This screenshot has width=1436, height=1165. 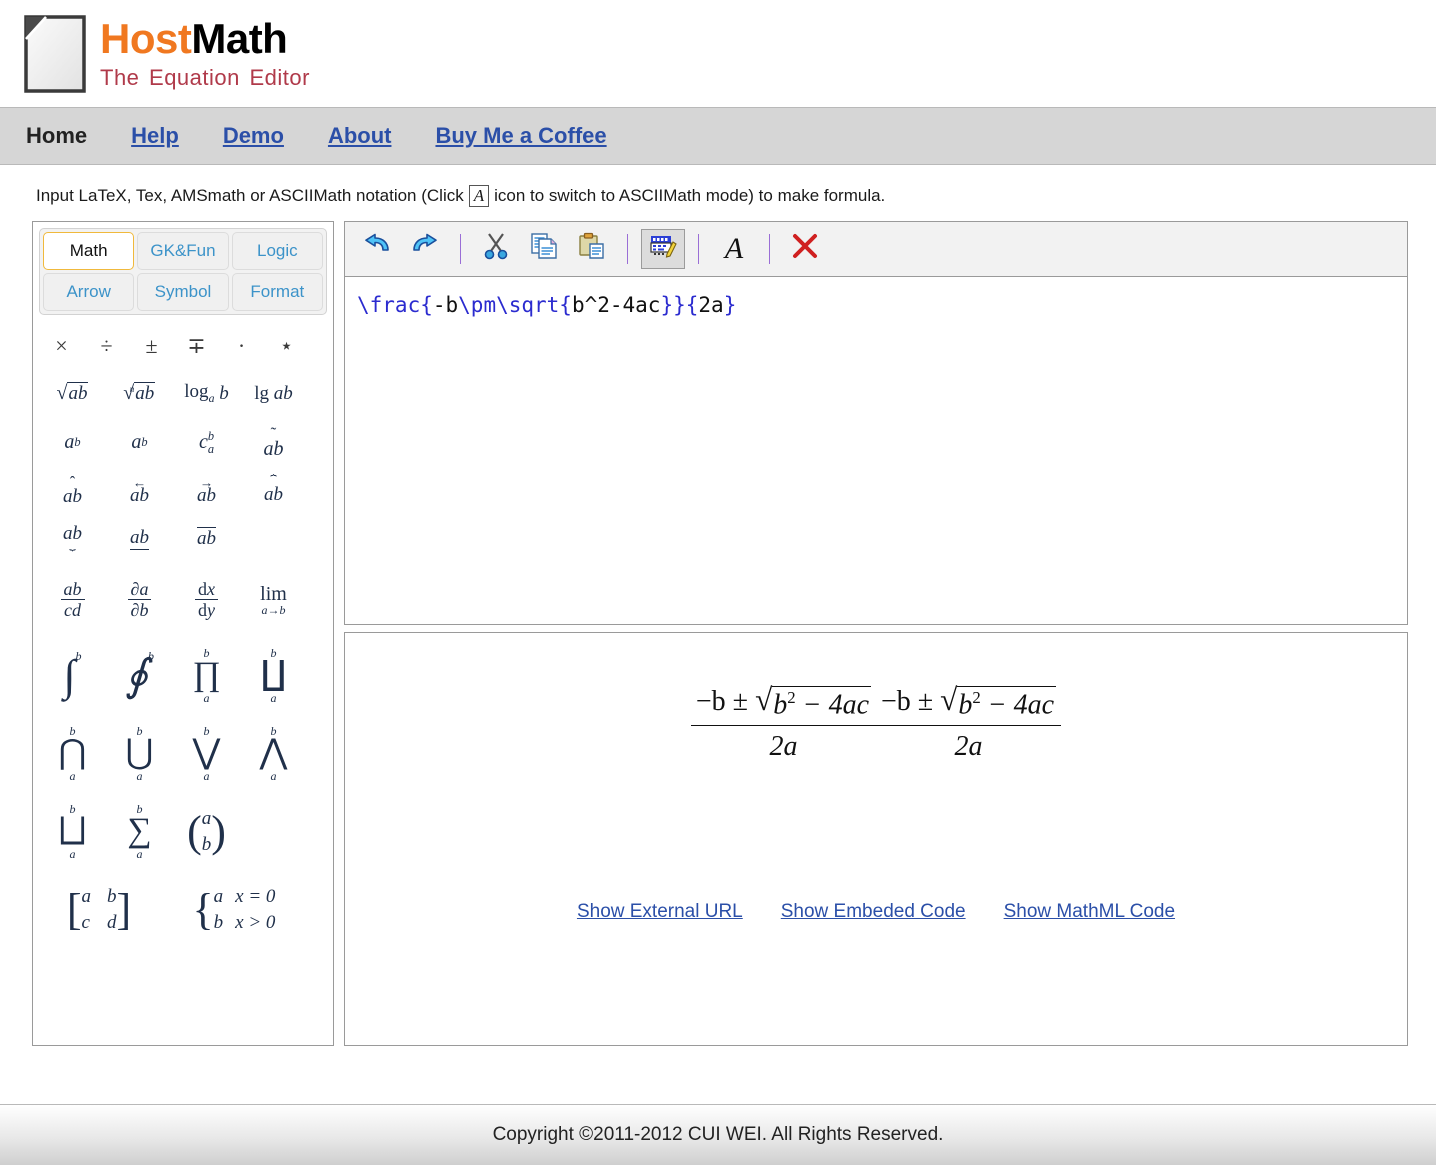 I want to click on tab-math-label: Math, so click(x=88, y=250).